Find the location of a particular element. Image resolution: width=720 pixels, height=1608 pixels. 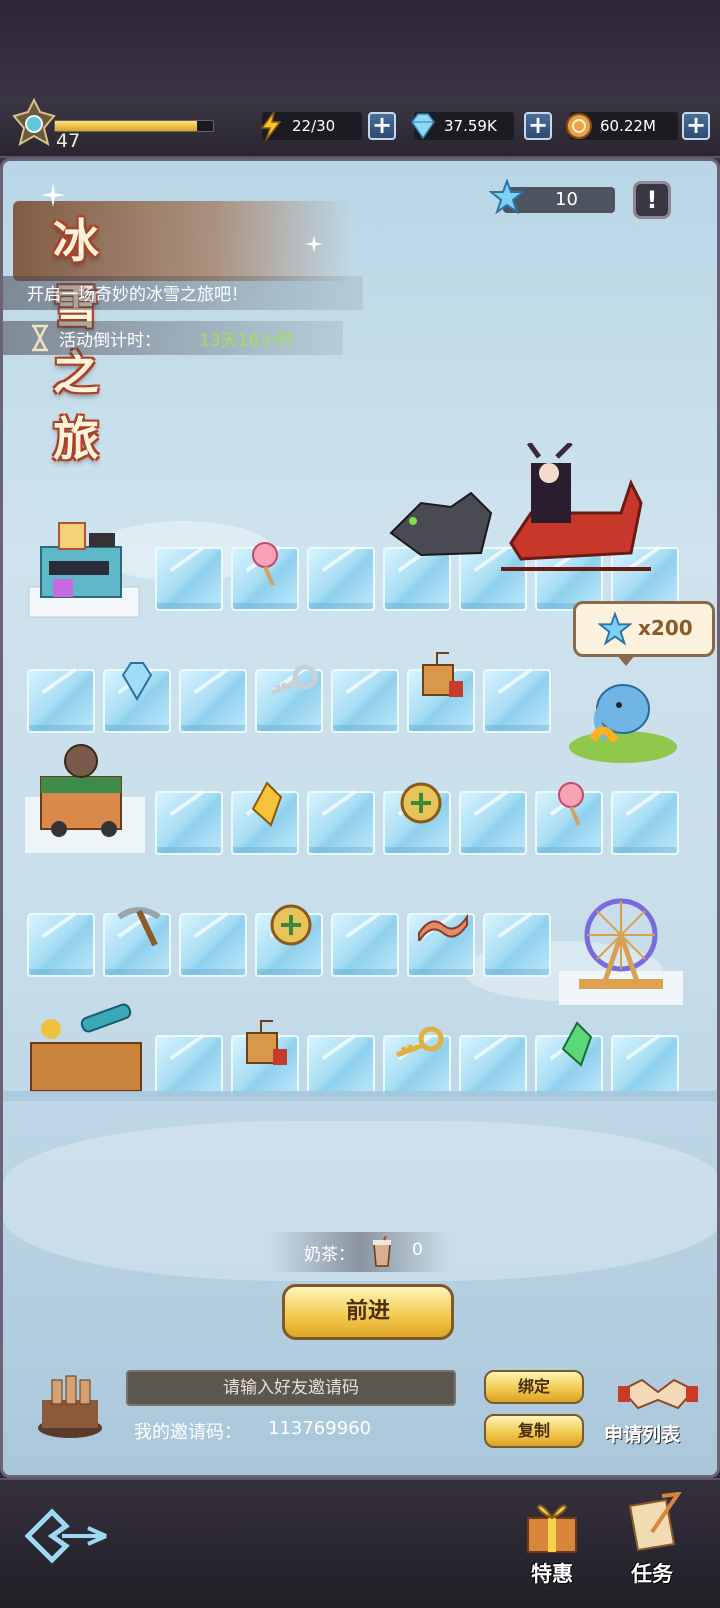

countdown-value: 13天16小时 is located at coordinates (246, 341).